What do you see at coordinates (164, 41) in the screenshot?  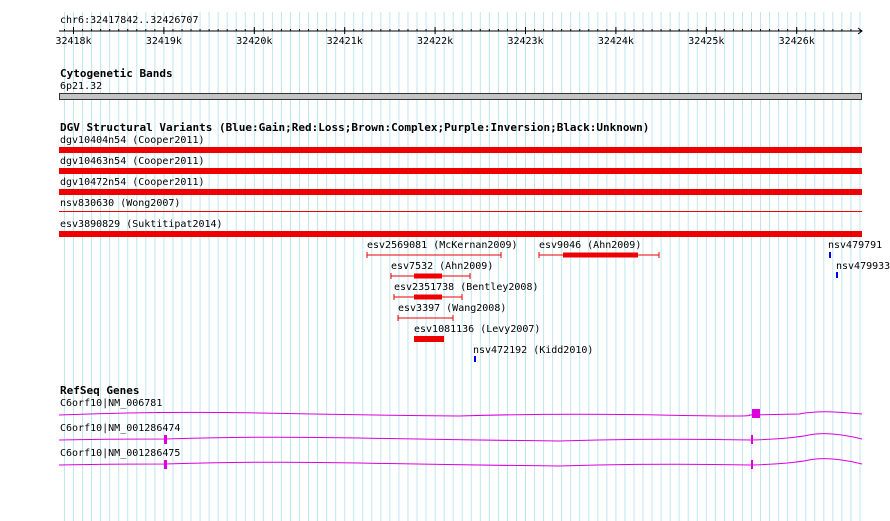 I see `ruler-tick-label: 32419k` at bounding box center [164, 41].